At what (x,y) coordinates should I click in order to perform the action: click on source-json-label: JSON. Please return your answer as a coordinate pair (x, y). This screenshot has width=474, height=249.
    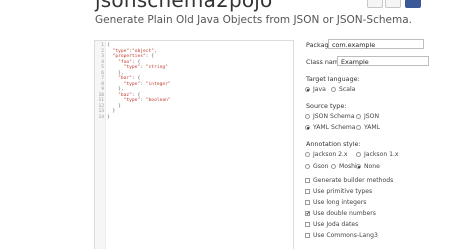
    Looking at the image, I should click on (372, 116).